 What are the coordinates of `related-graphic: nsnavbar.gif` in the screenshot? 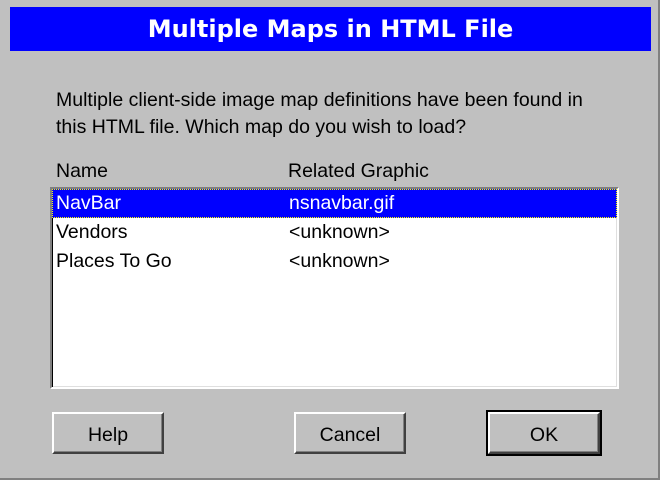 It's located at (342, 203).